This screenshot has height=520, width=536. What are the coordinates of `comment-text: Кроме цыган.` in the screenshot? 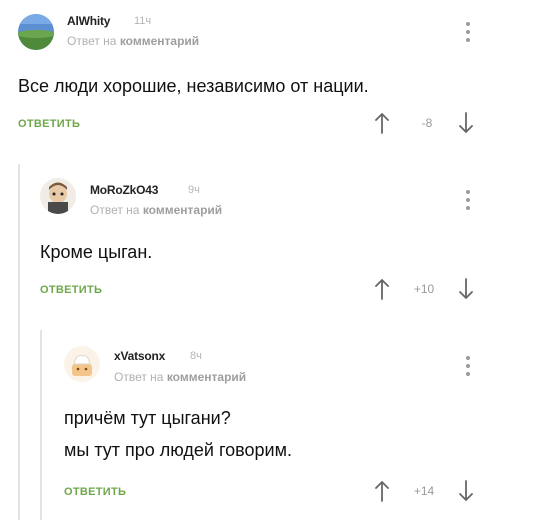 It's located at (96, 252).